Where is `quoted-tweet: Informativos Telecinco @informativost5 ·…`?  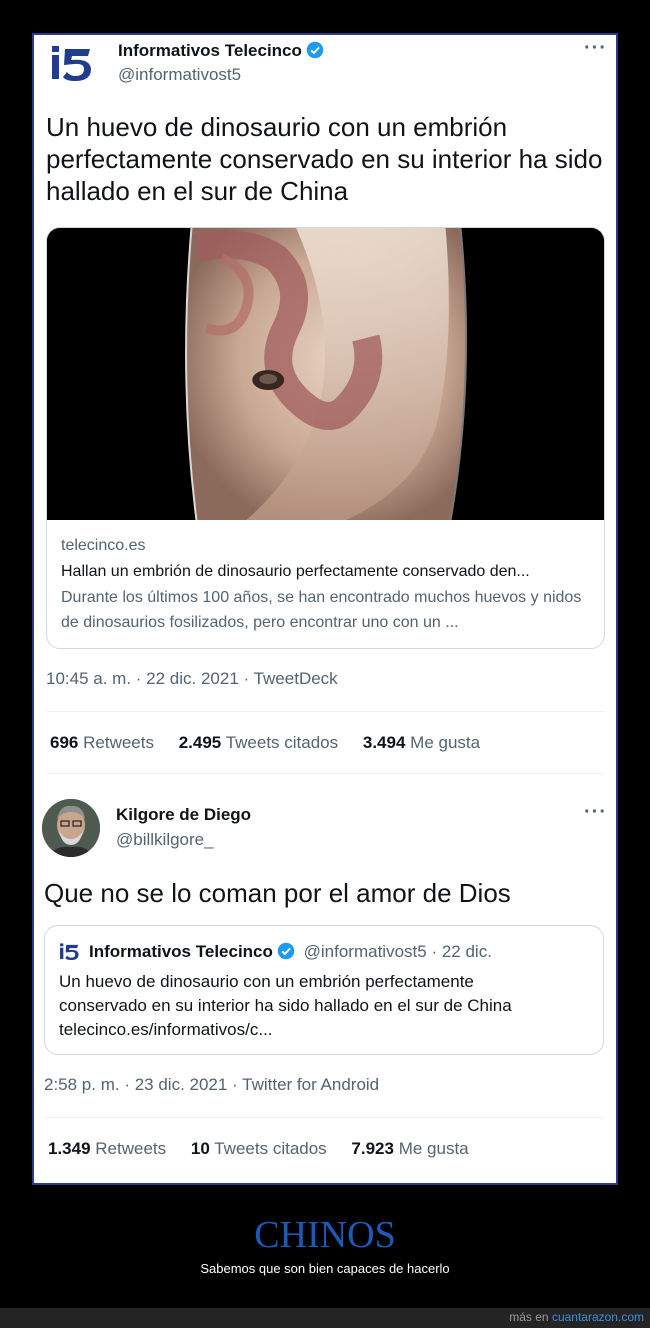 quoted-tweet: Informativos Telecinco @informativost5 ·… is located at coordinates (324, 990).